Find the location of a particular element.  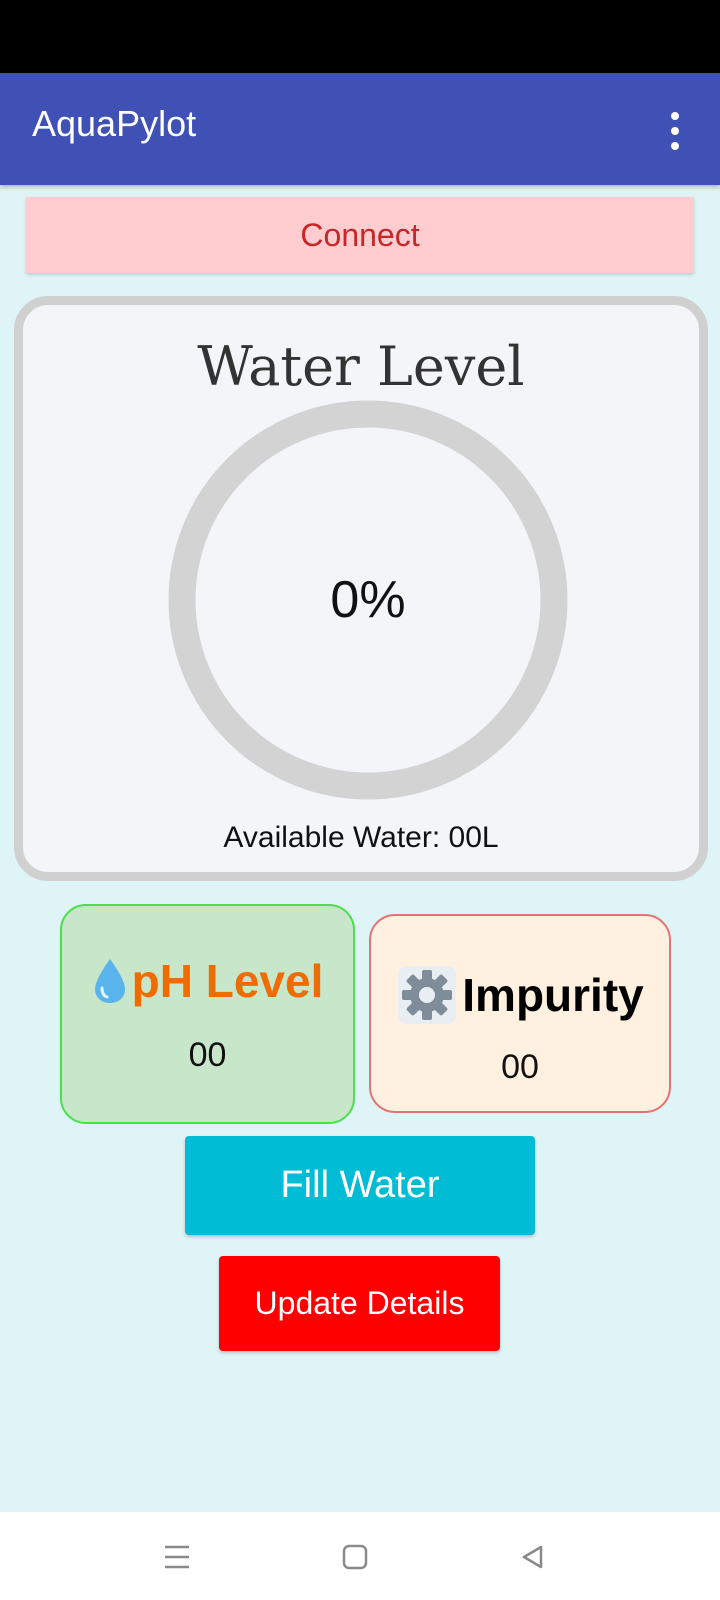

system-nav-bar is located at coordinates (360, 1556).